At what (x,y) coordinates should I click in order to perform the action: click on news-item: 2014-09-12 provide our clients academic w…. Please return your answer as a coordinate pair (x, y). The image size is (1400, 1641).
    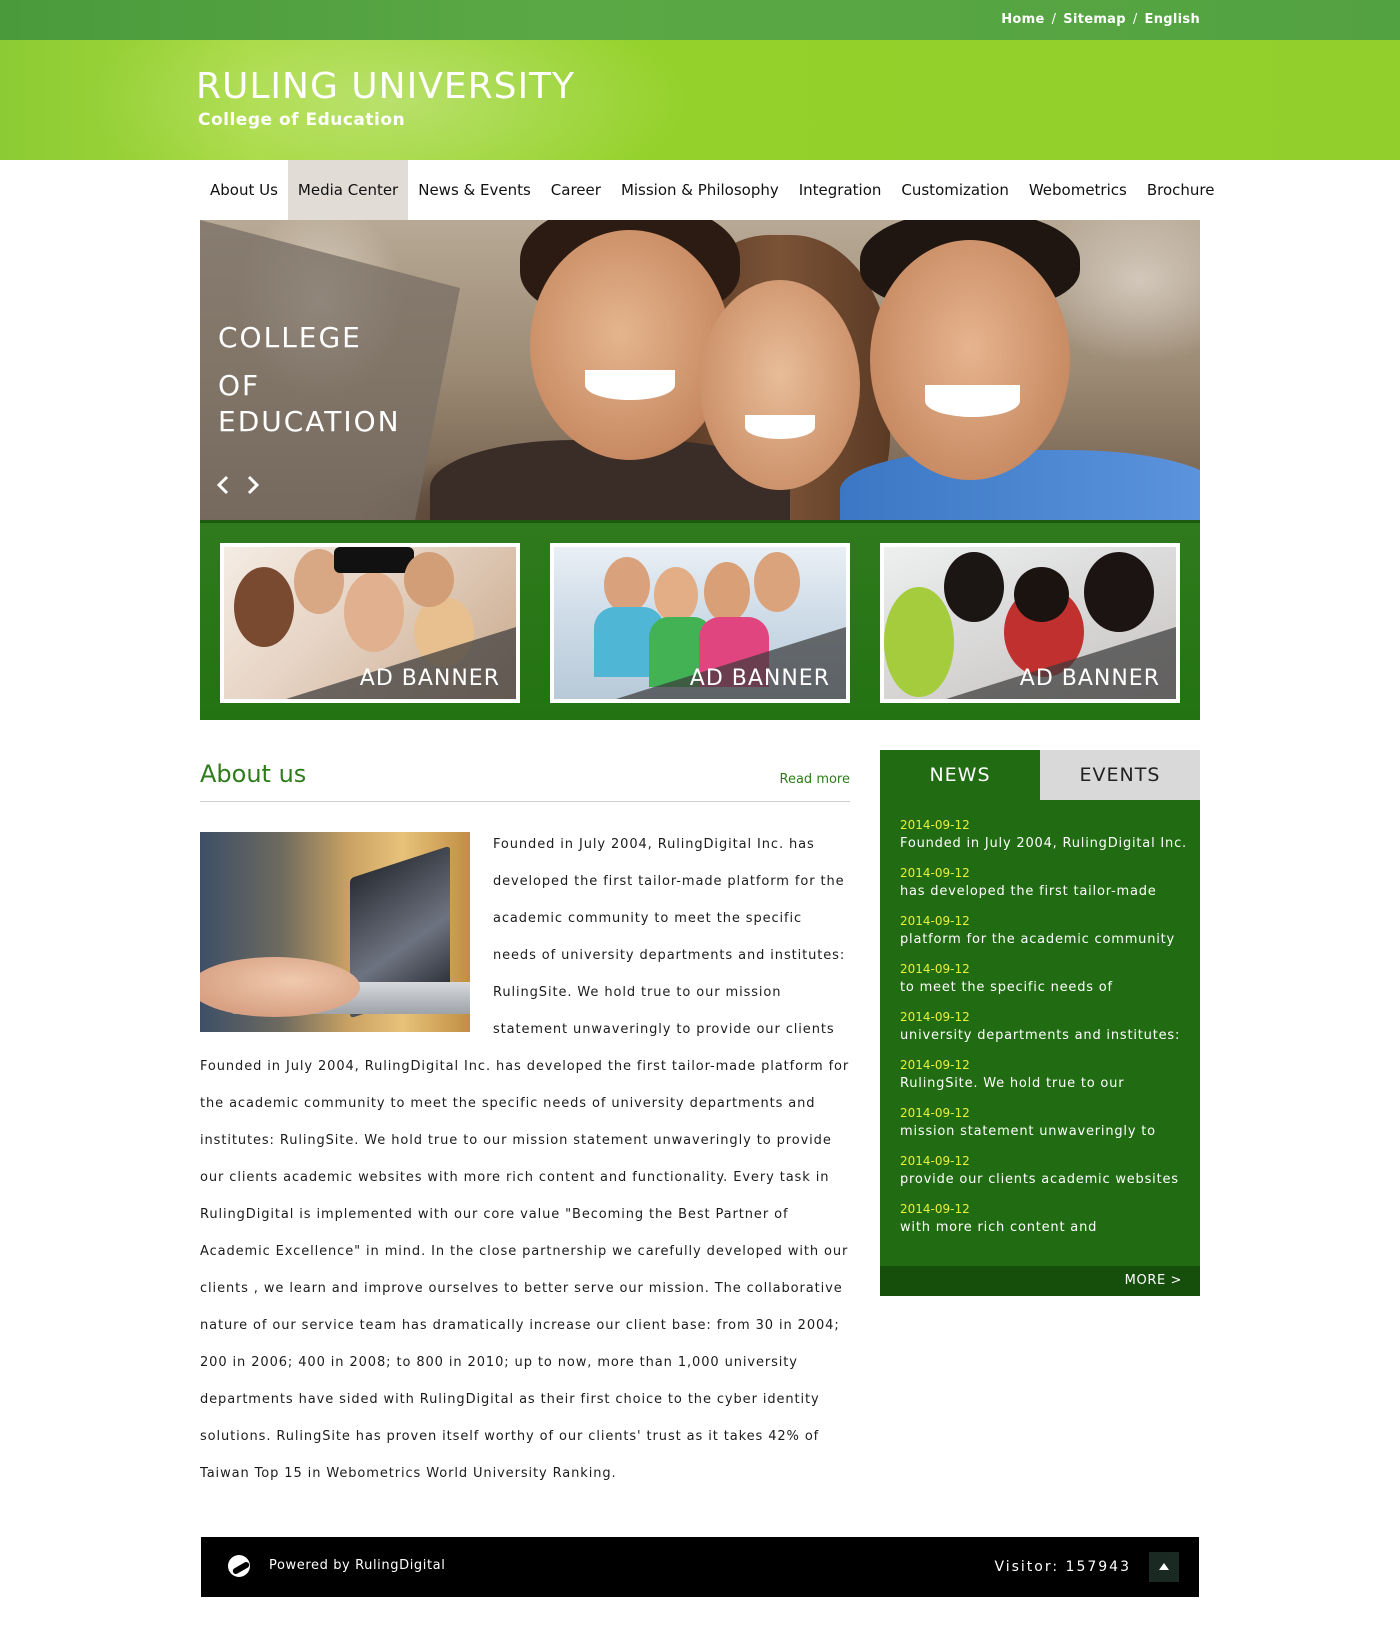
    Looking at the image, I should click on (1045, 1176).